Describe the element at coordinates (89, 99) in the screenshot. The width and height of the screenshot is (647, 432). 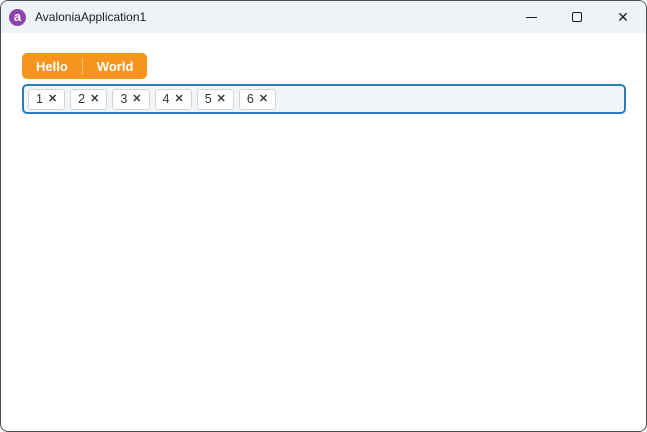
I see `chip: 2 ✕` at that location.